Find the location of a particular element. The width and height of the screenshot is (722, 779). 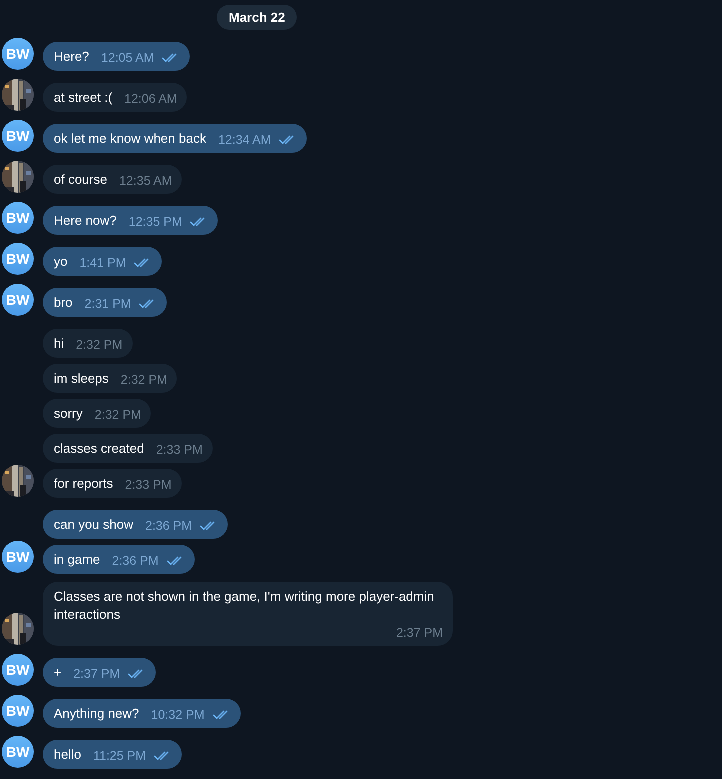

message-time: 1:41 PM is located at coordinates (103, 263).